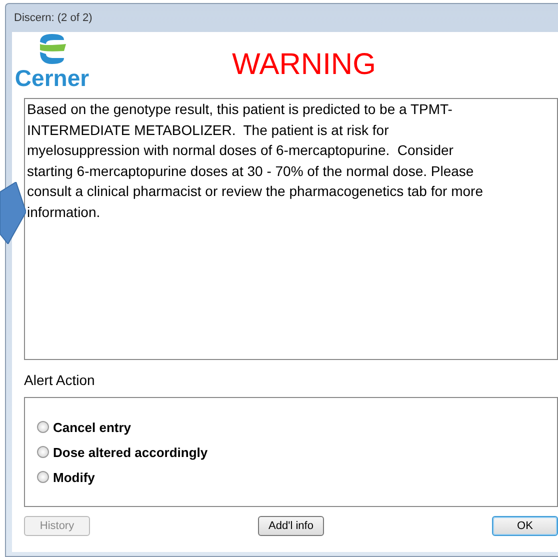 Image resolution: width=558 pixels, height=557 pixels. What do you see at coordinates (291, 526) in the screenshot?
I see `dialog-button: Add'l info` at bounding box center [291, 526].